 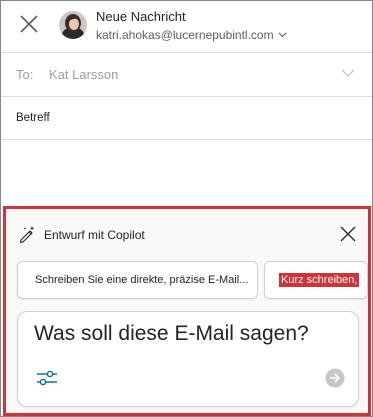 I want to click on subject-divider, so click(x=186, y=139).